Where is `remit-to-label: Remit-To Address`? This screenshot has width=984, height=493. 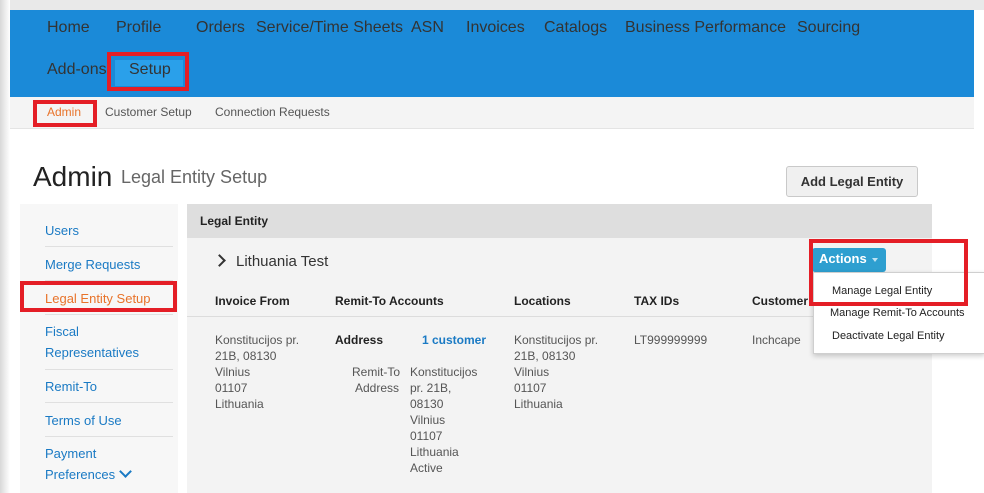 remit-to-label: Remit-To Address is located at coordinates (376, 380).